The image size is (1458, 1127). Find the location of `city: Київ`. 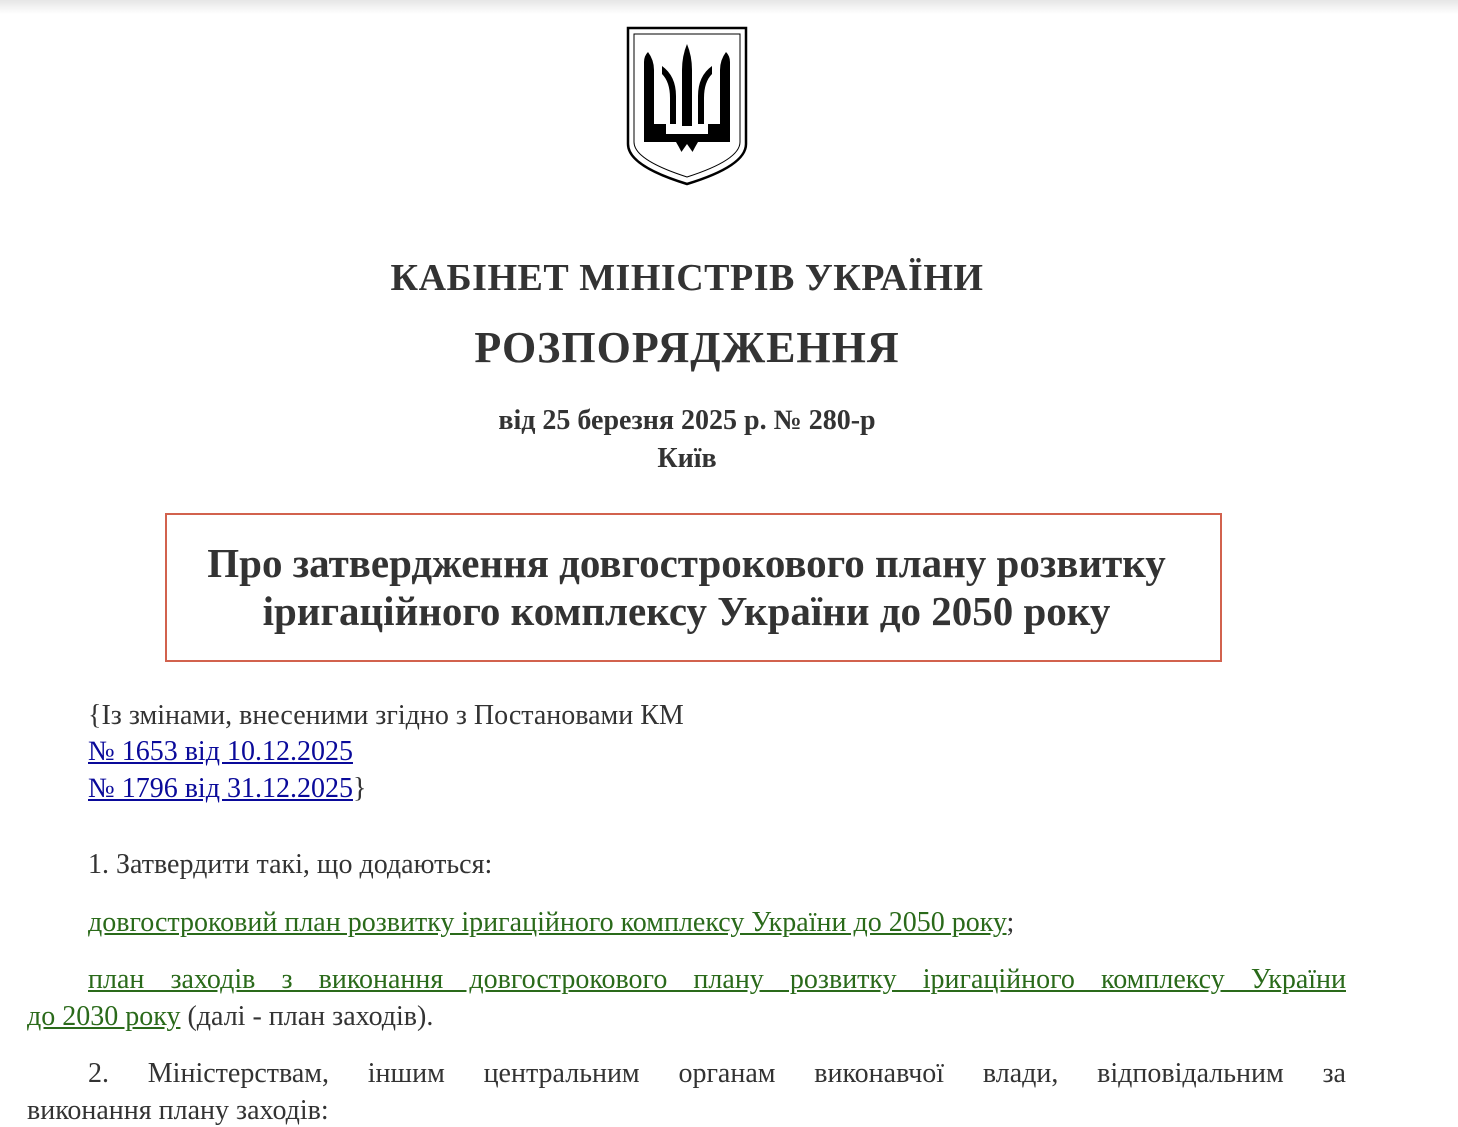

city: Київ is located at coordinates (687, 458).